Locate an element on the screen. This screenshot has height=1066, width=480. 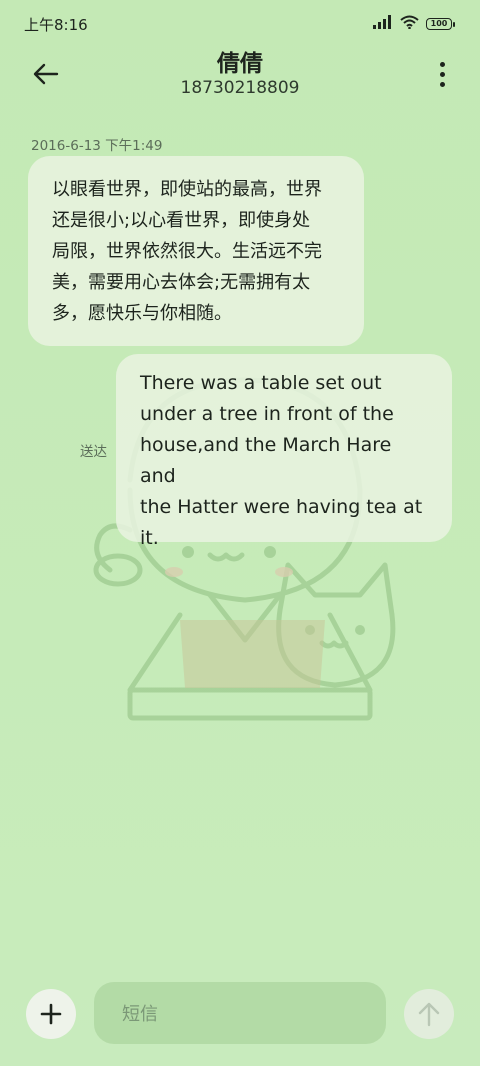
message-line: house,and the March Hare and is located at coordinates (266, 460).